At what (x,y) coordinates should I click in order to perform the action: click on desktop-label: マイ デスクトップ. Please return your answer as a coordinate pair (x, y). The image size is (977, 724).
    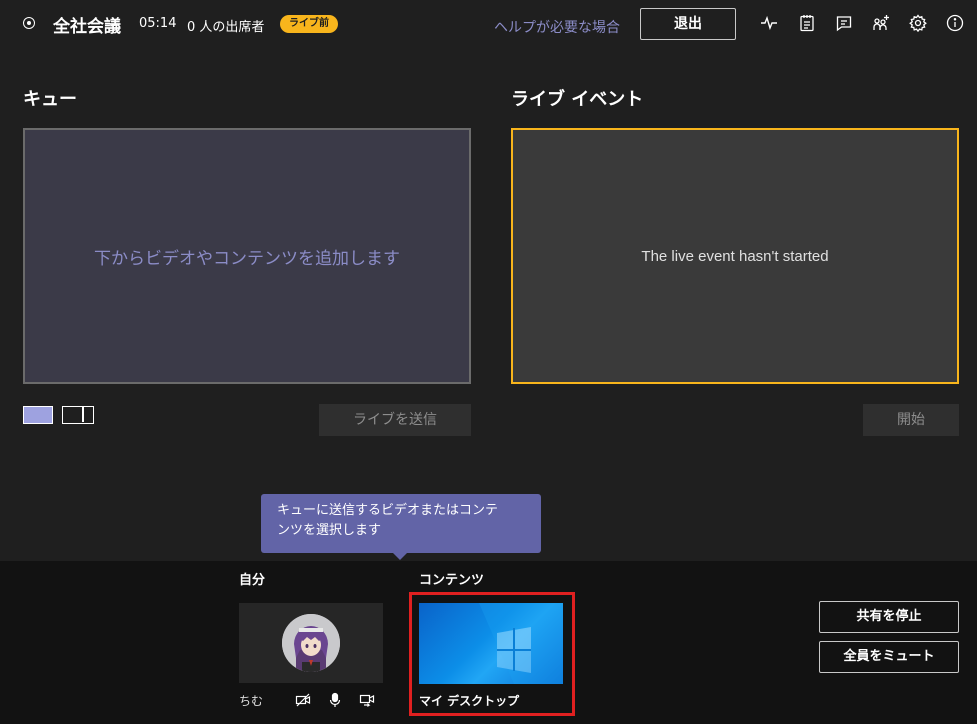
    Looking at the image, I should click on (469, 701).